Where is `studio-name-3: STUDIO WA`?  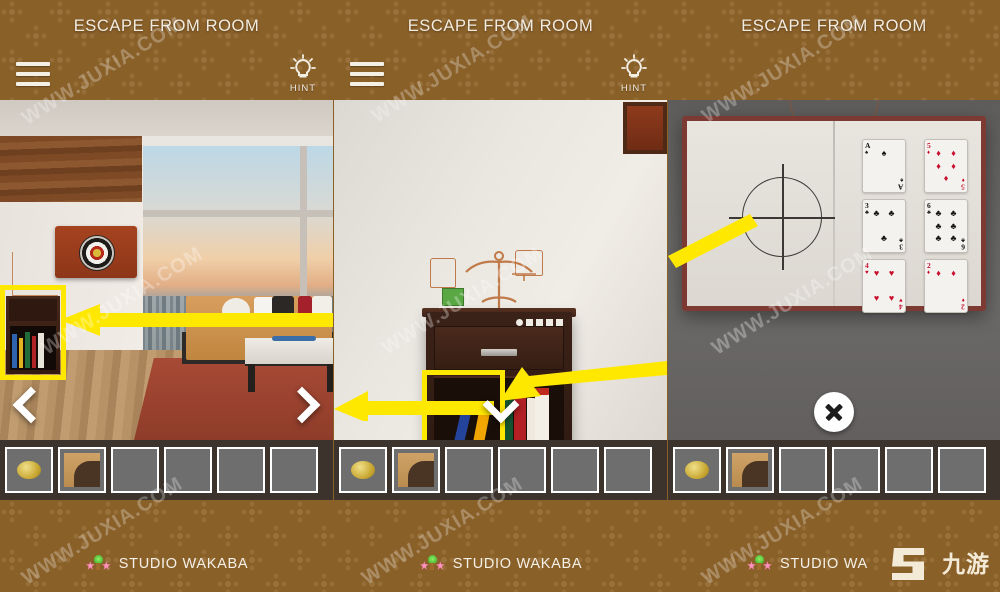
studio-name-3: STUDIO WA is located at coordinates (824, 564).